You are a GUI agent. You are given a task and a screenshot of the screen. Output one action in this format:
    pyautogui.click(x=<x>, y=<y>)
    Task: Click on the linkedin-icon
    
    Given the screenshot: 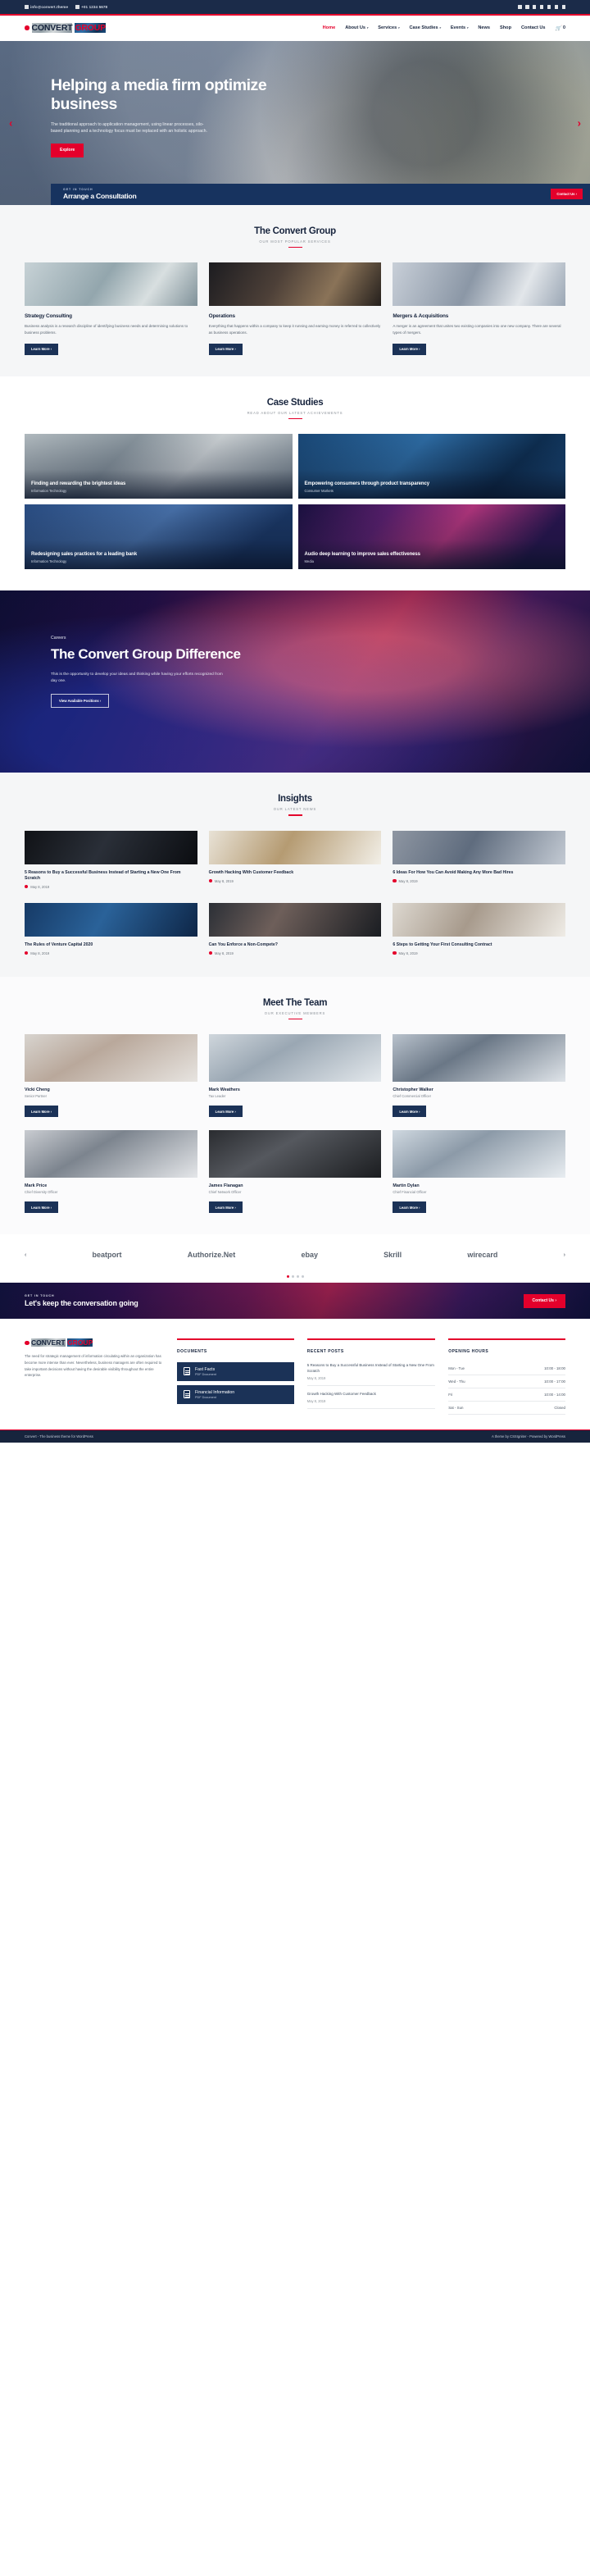 What is the action you would take?
    pyautogui.click(x=549, y=7)
    